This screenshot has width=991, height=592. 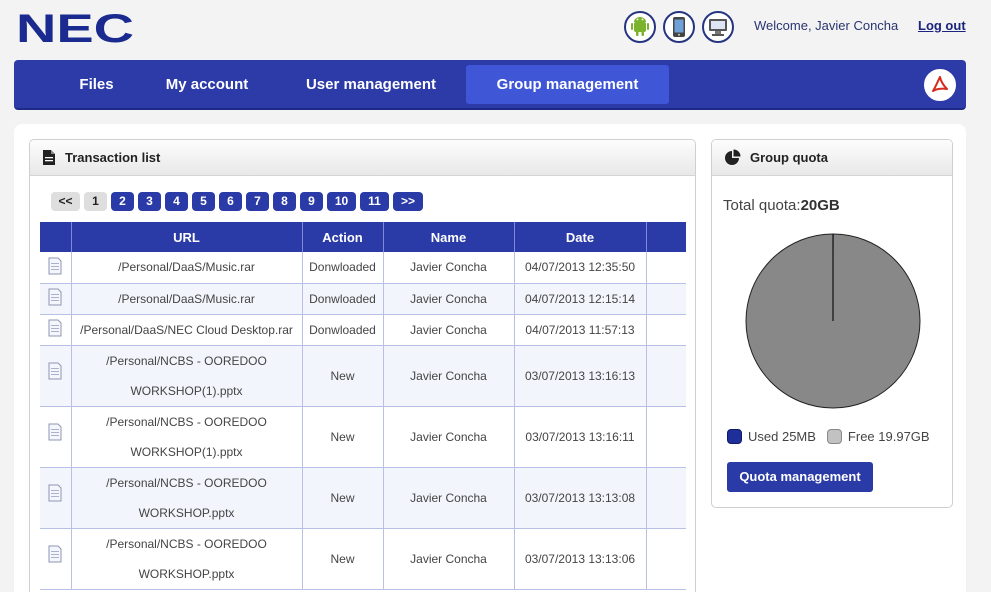 I want to click on legend-swatch-used, so click(x=734, y=436).